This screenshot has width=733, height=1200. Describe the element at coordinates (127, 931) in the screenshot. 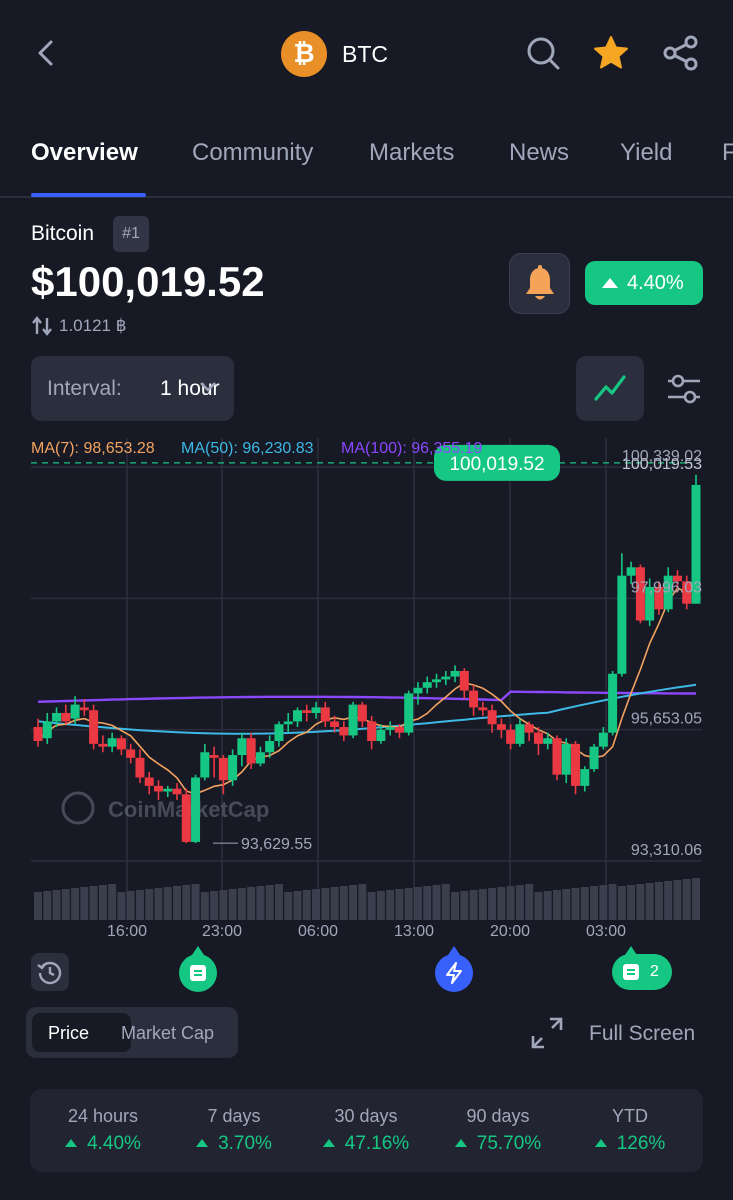

I see `x-tick-label: 16:00` at that location.